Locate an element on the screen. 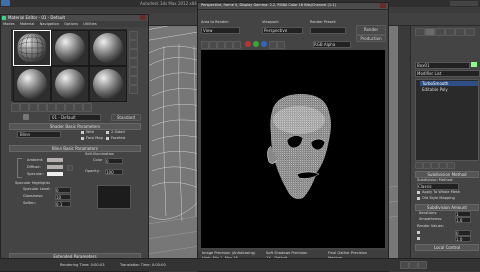 Image resolution: width=480 pixels, height=272 pixels. copy-image-icon is located at coordinates (213, 45).